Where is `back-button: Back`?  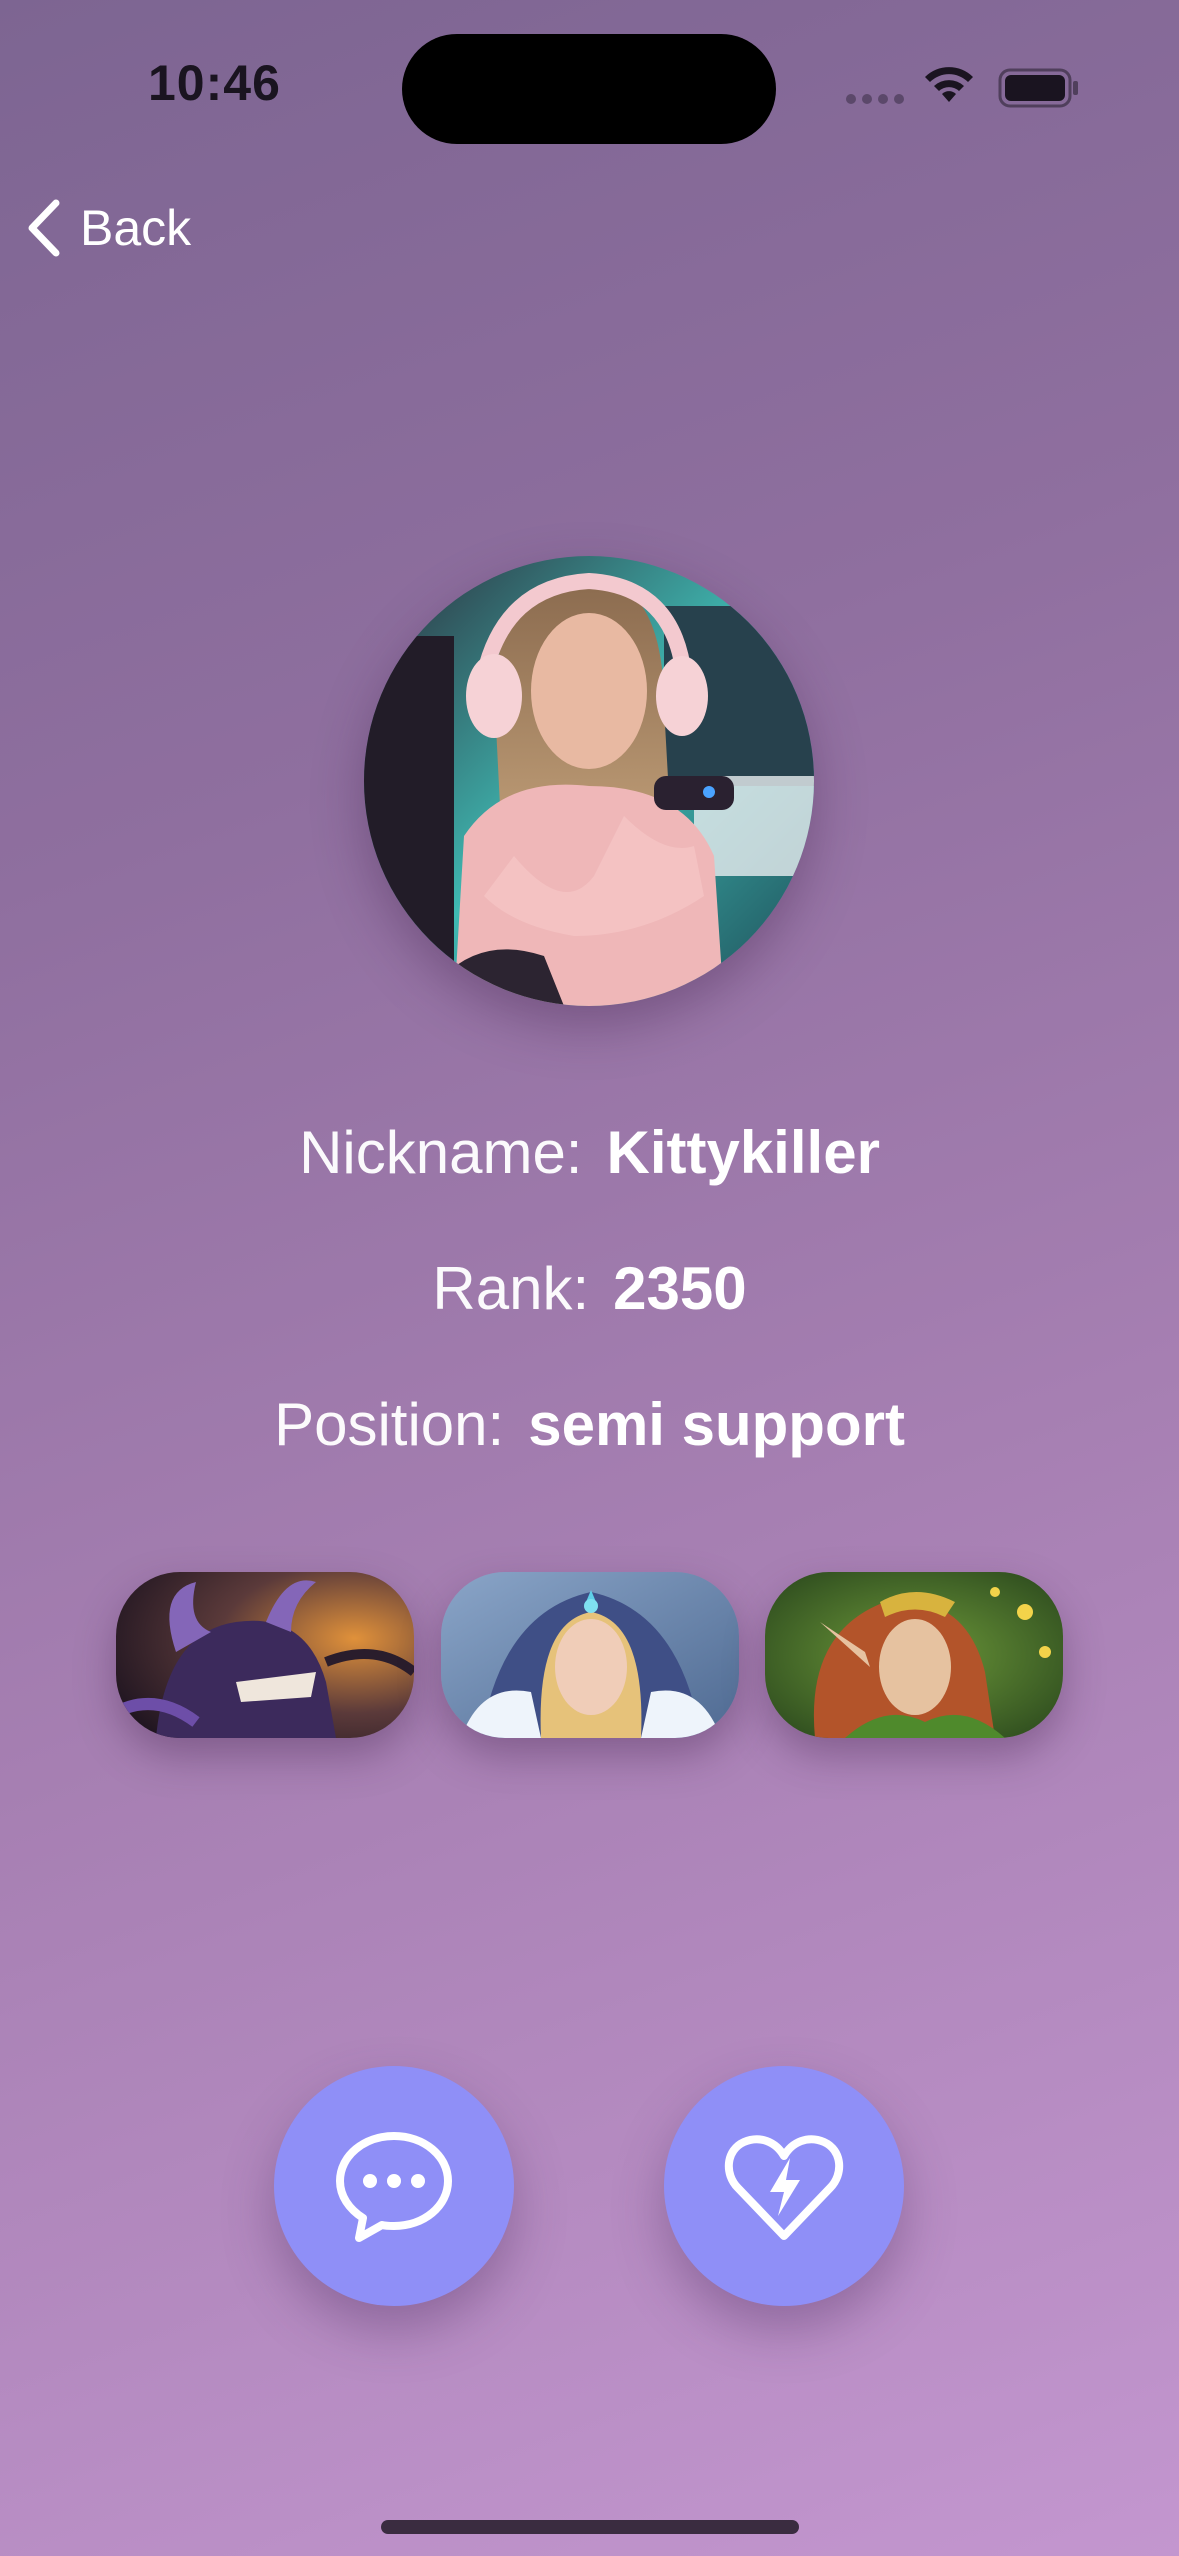
back-button: Back is located at coordinates (108, 228).